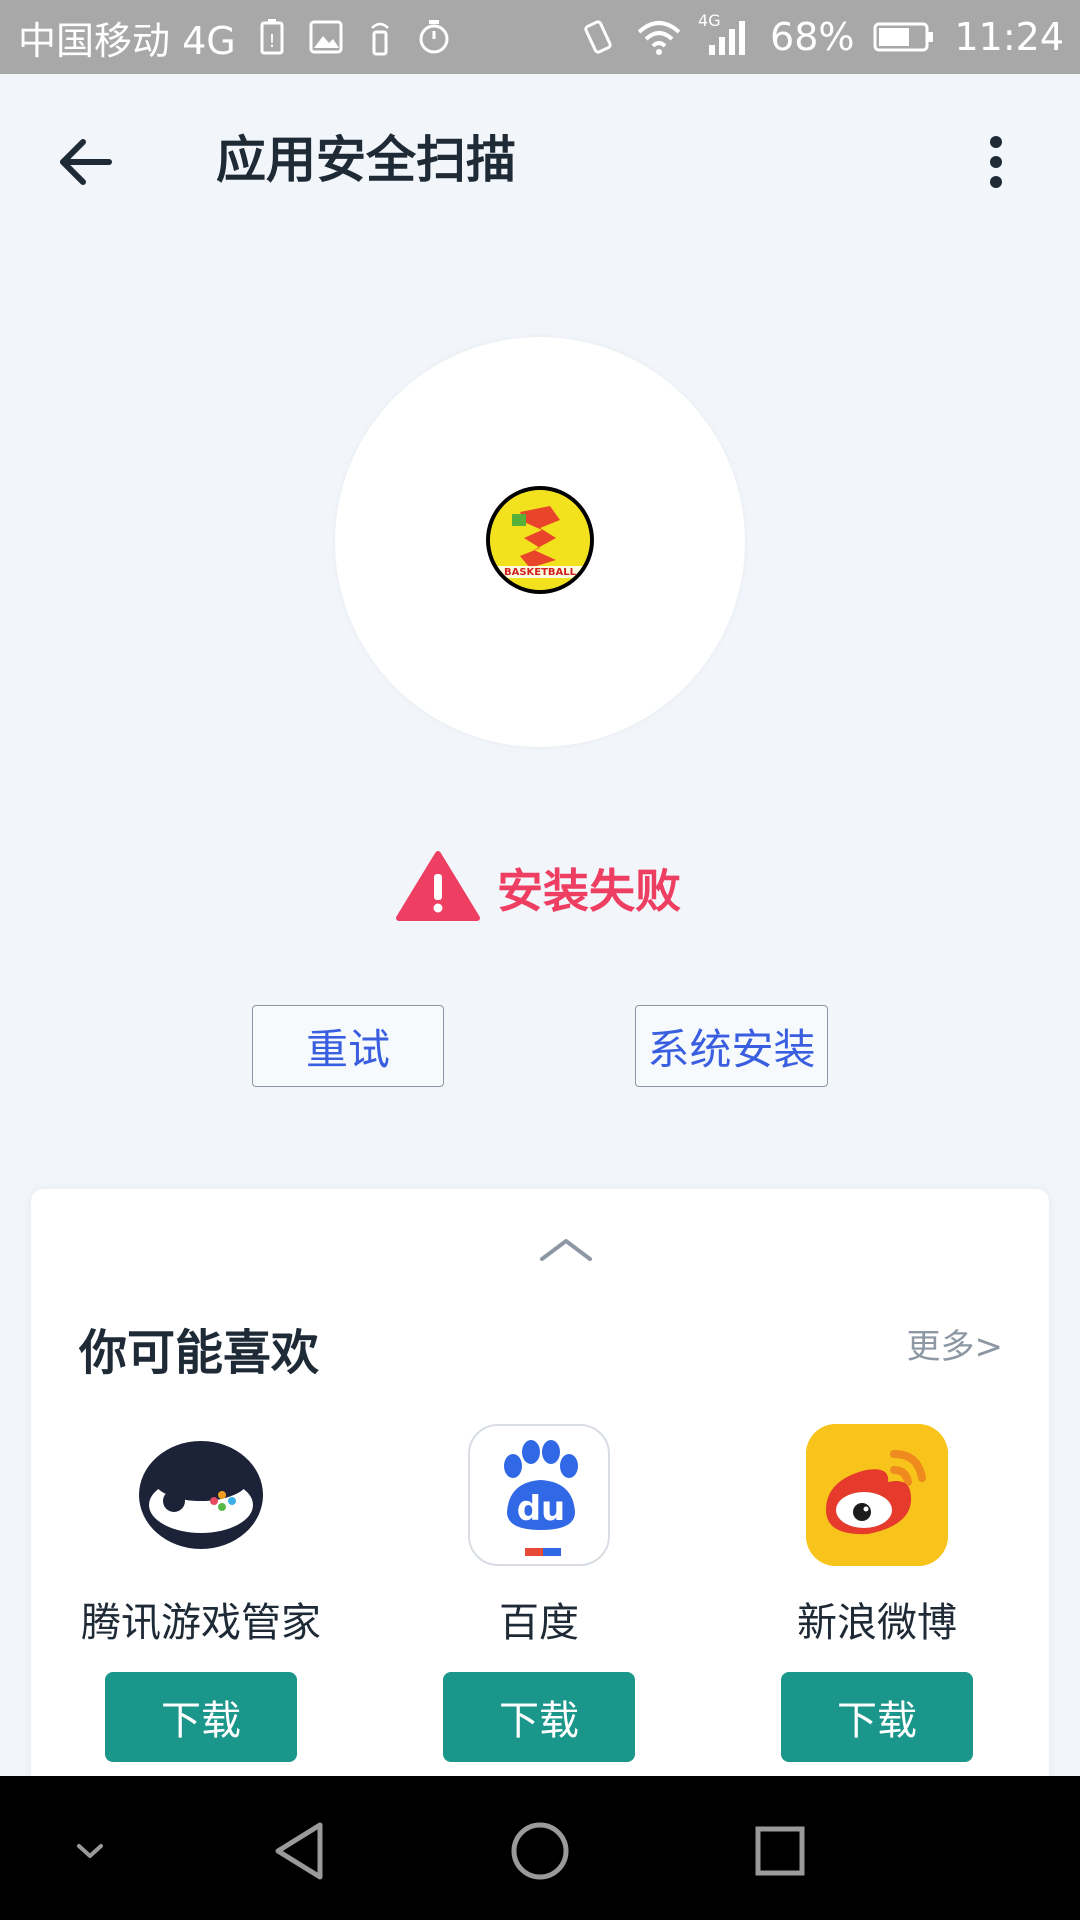  I want to click on nav-recents-icon, so click(780, 1851).